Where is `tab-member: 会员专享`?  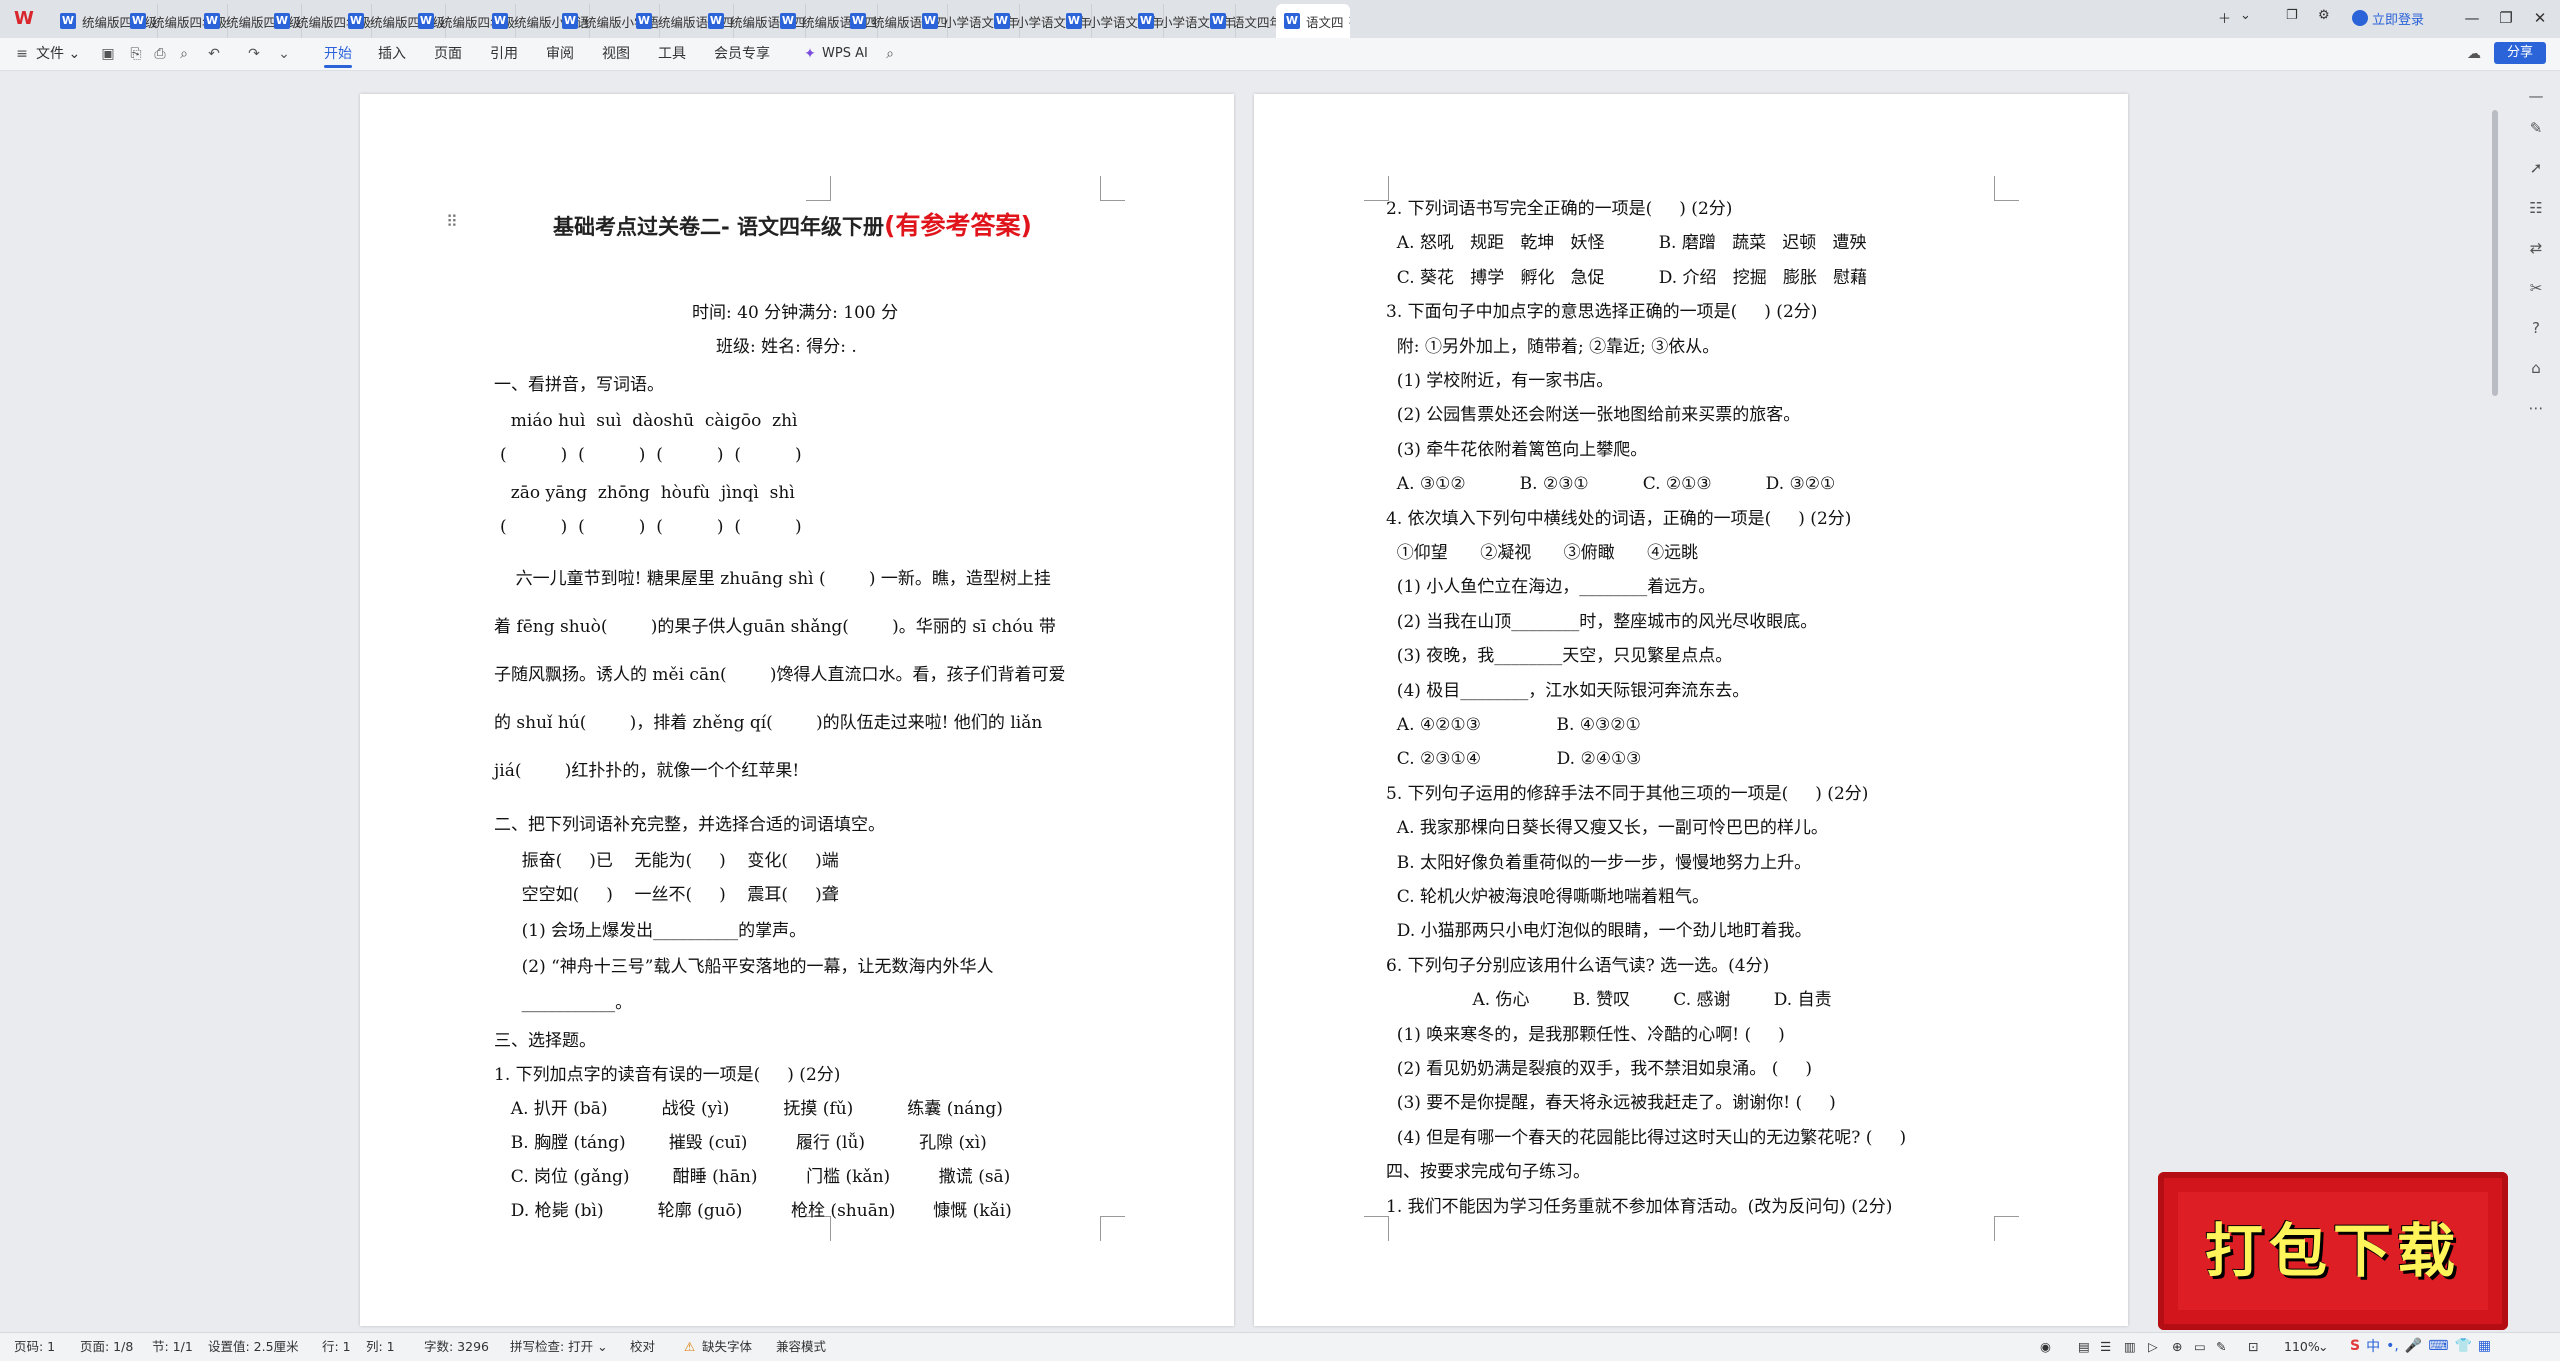
tab-member: 会员专享 is located at coordinates (742, 54).